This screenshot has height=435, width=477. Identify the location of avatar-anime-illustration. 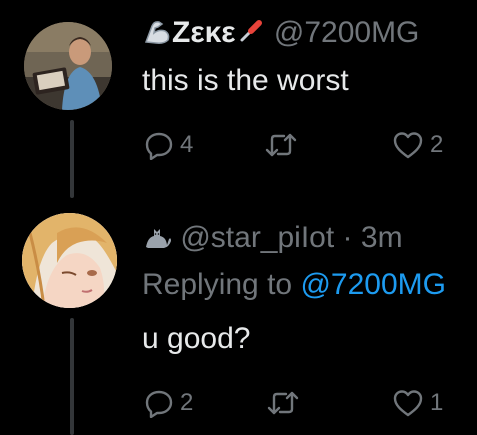
(69, 260).